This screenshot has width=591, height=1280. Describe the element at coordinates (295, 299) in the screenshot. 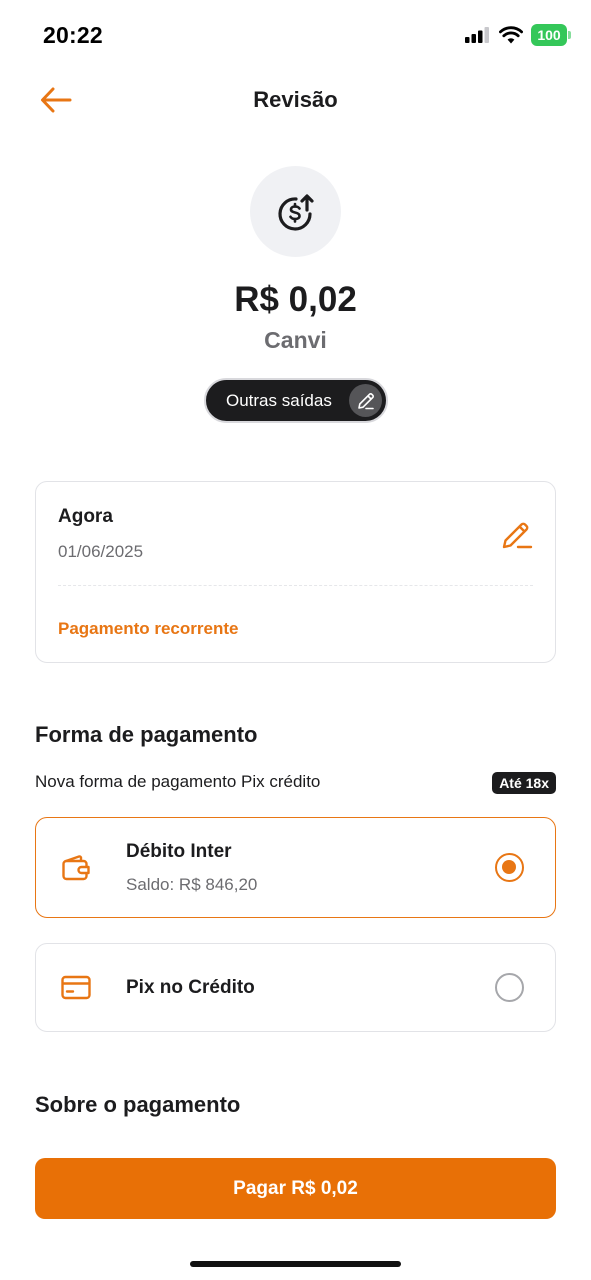

I see `transfer-amount: R$ 0,02` at that location.